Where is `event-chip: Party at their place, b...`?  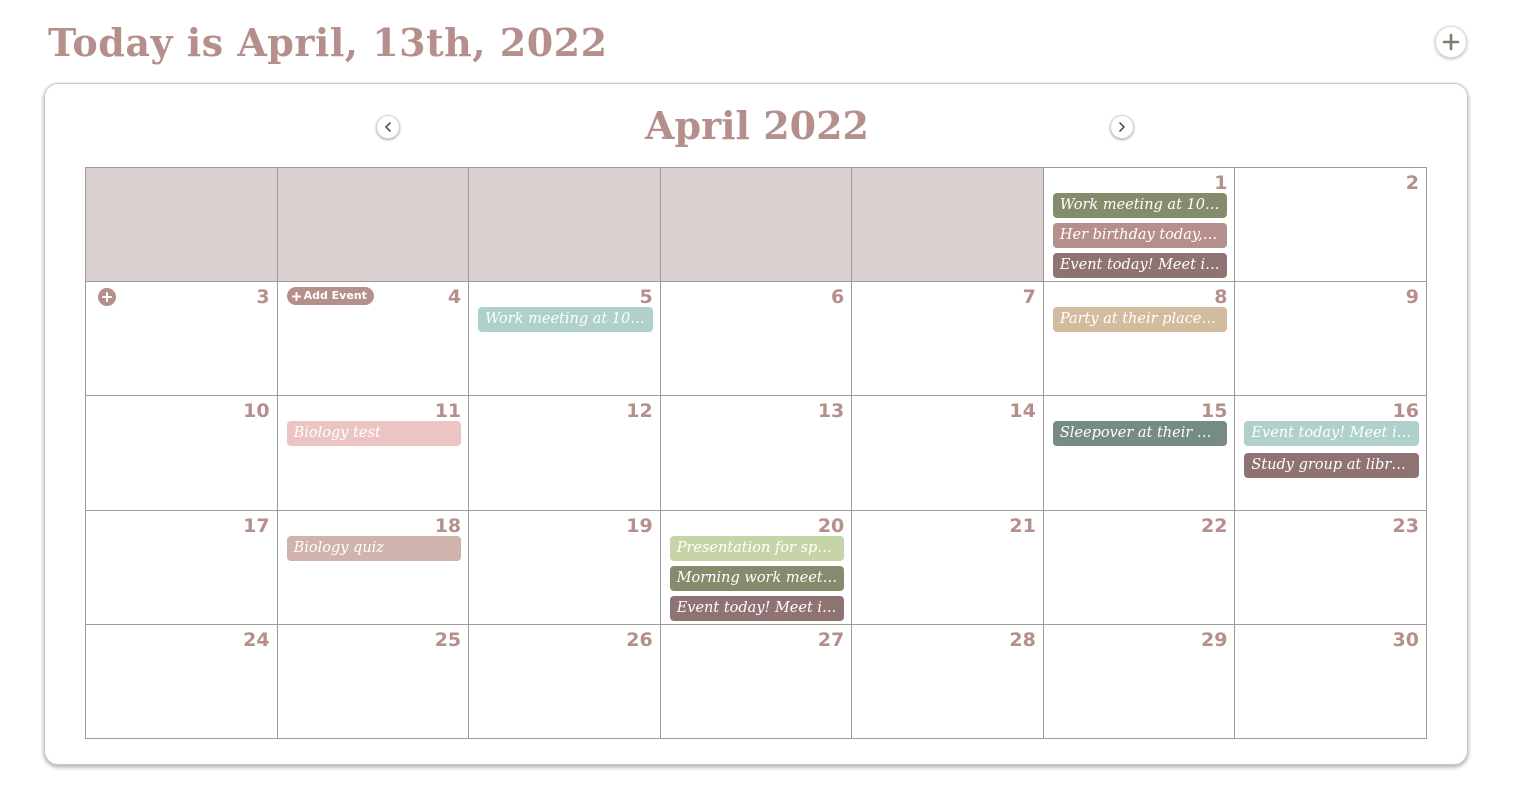 event-chip: Party at their place, b... is located at coordinates (1140, 320).